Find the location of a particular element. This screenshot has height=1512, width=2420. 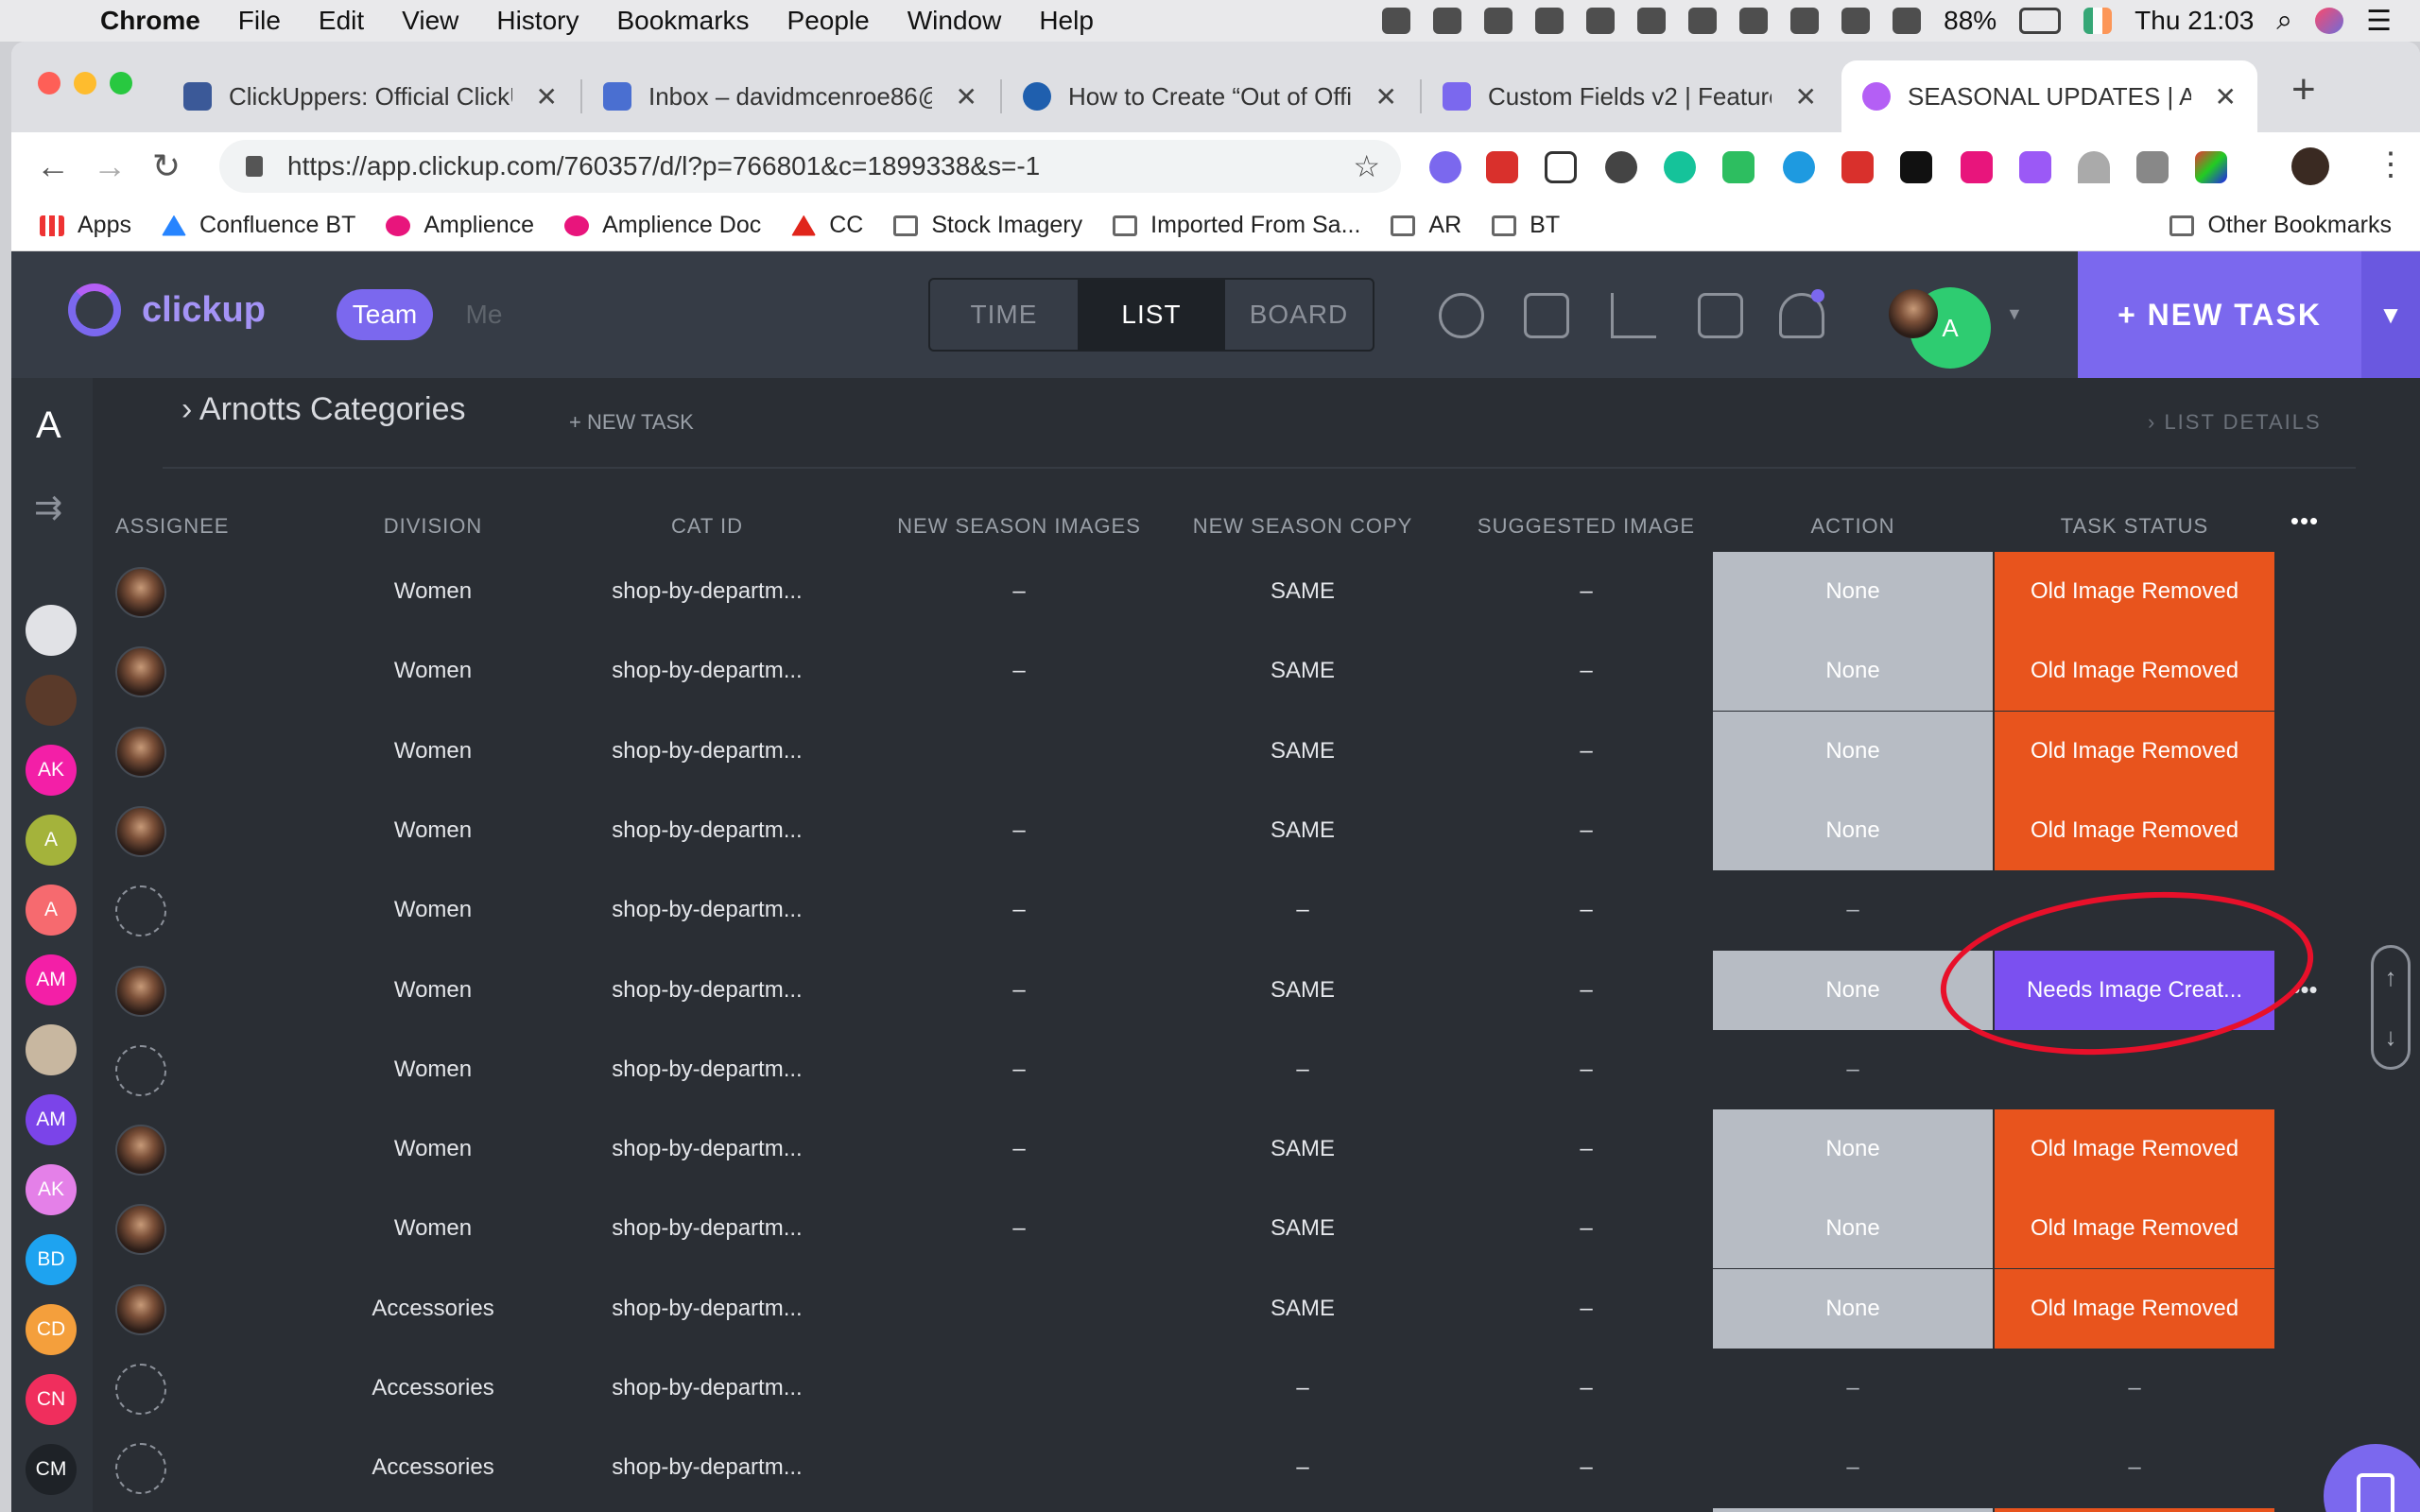

menu-help: Help is located at coordinates (1066, 21).